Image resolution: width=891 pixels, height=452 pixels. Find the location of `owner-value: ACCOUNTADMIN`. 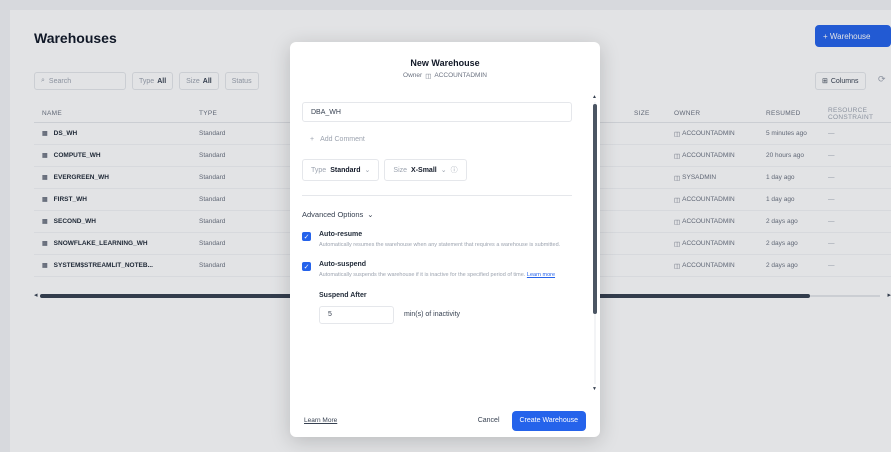

owner-value: ACCOUNTADMIN is located at coordinates (460, 75).